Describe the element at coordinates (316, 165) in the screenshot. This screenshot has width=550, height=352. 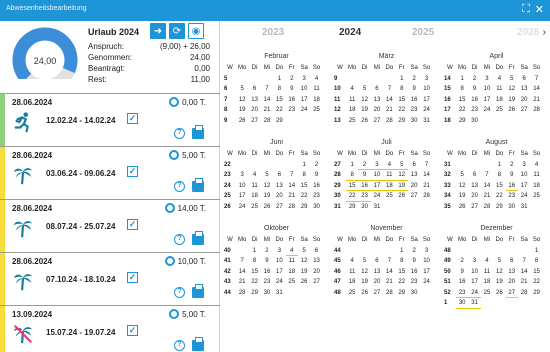
I see `day-cell: 2` at that location.